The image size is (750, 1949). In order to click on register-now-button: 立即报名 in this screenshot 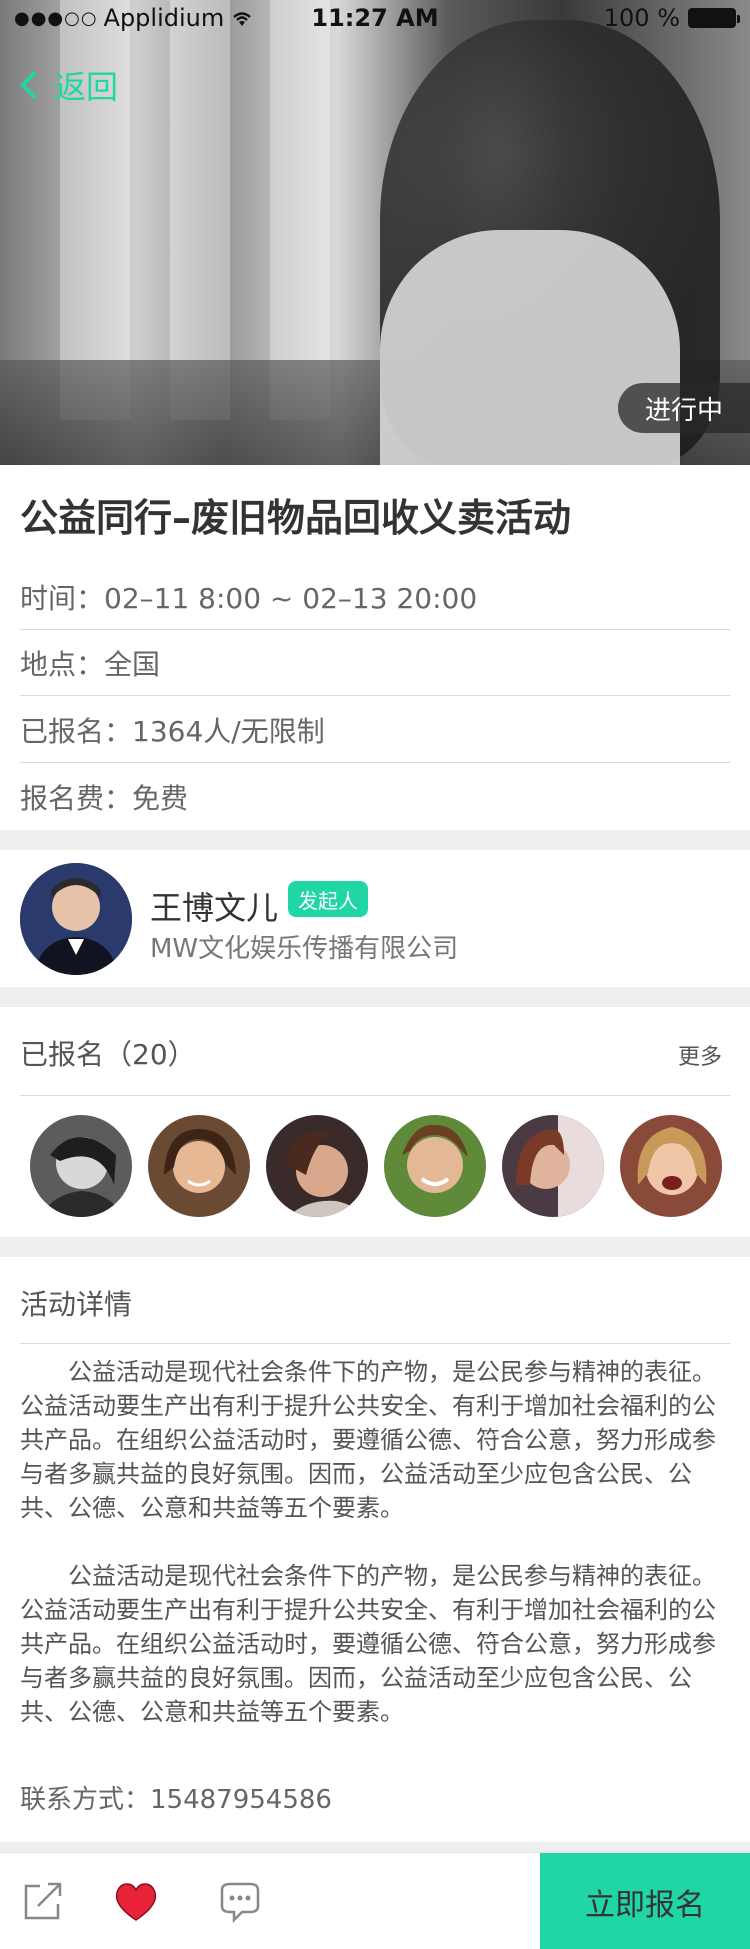, I will do `click(645, 1901)`.